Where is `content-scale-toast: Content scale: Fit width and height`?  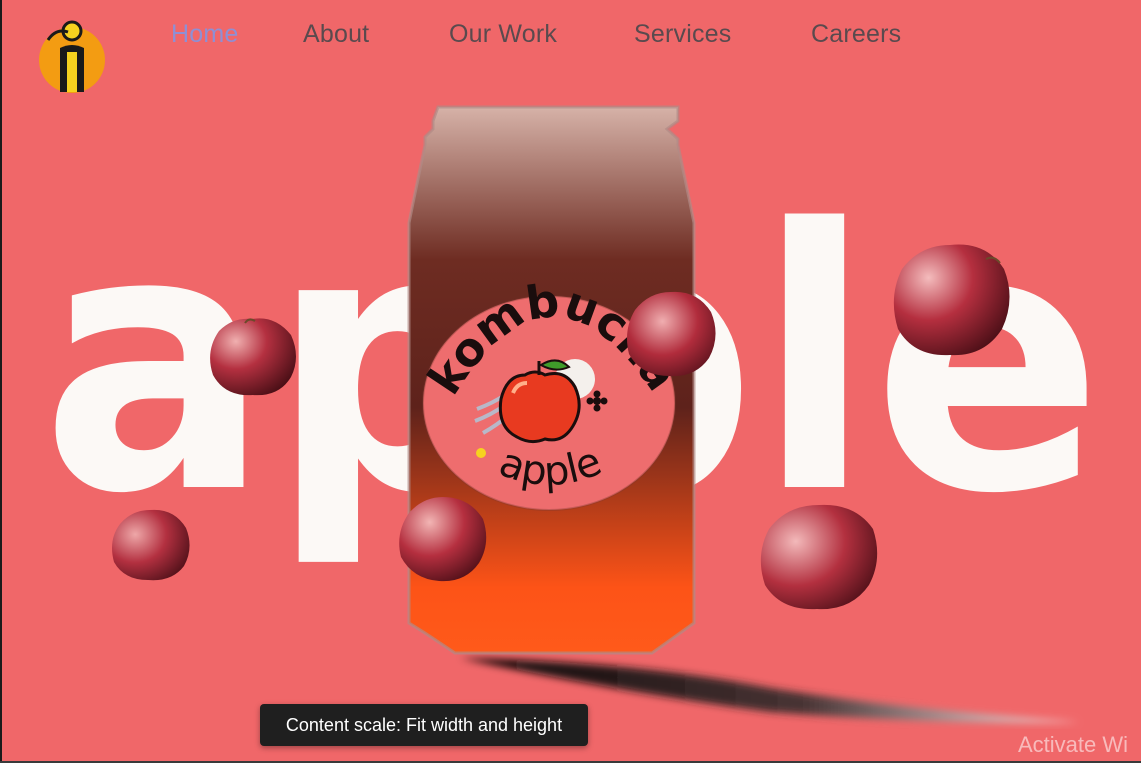
content-scale-toast: Content scale: Fit width and height is located at coordinates (424, 725).